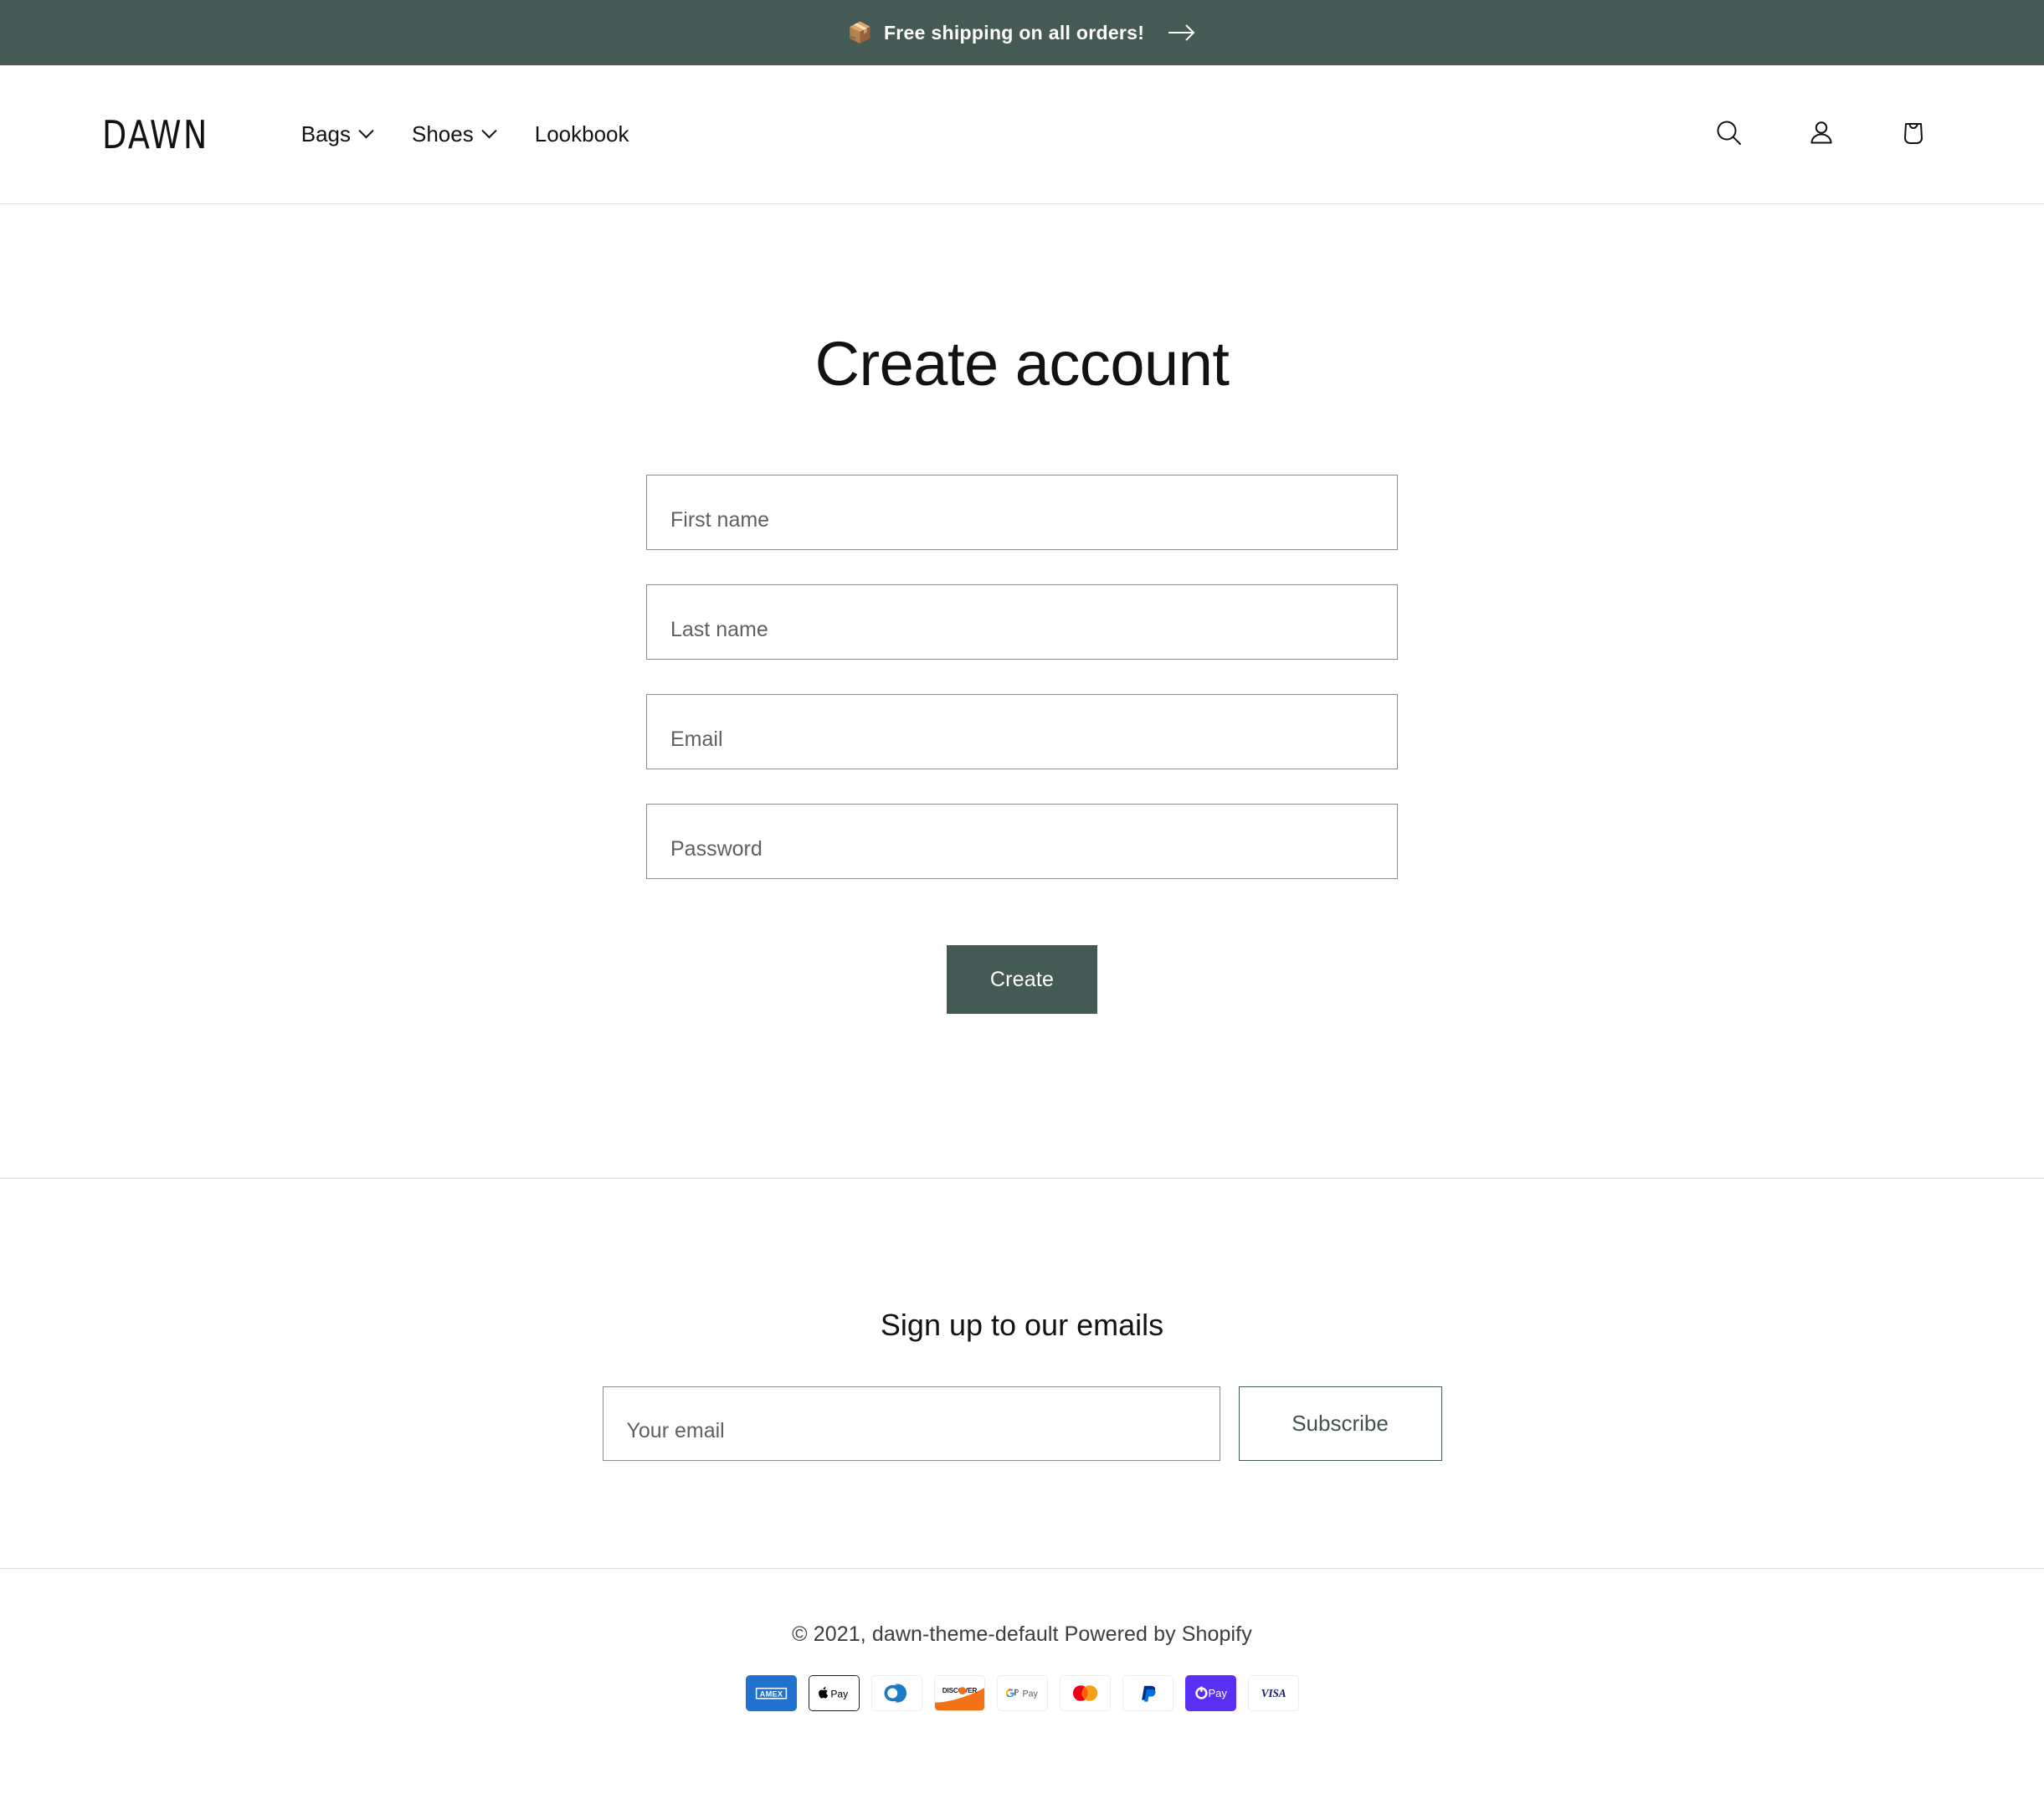  Describe the element at coordinates (1022, 1325) in the screenshot. I see `newsletter-heading: Sign up to our emails` at that location.